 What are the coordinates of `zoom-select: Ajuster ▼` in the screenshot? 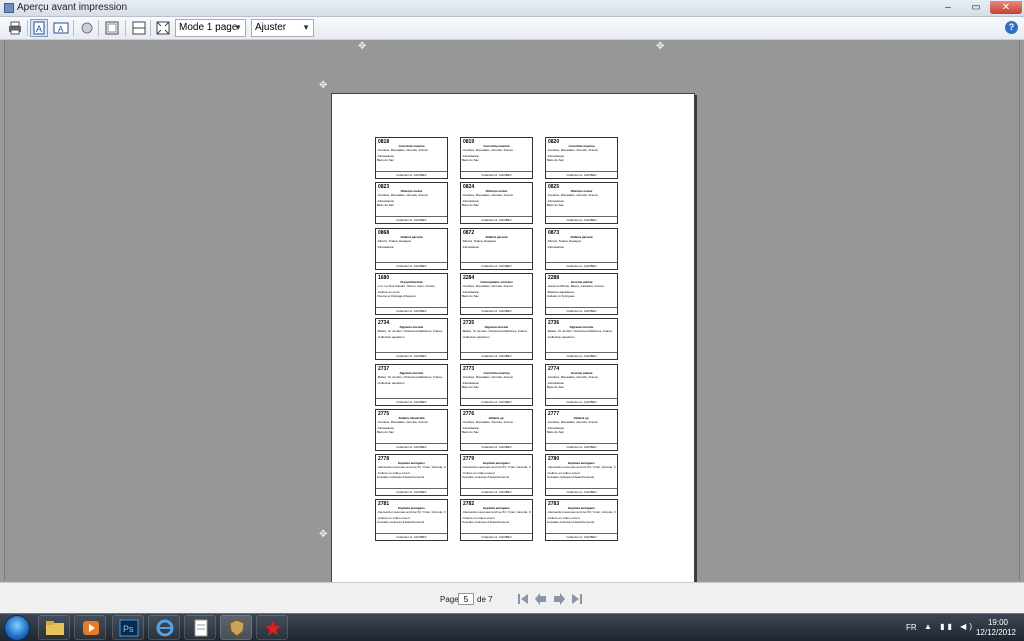 It's located at (282, 28).